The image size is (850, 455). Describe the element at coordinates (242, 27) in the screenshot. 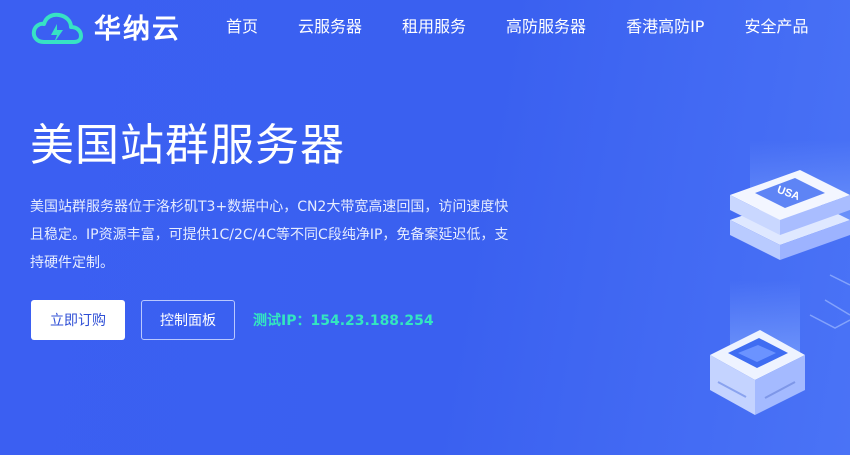

I see `nav-home: 首页` at that location.